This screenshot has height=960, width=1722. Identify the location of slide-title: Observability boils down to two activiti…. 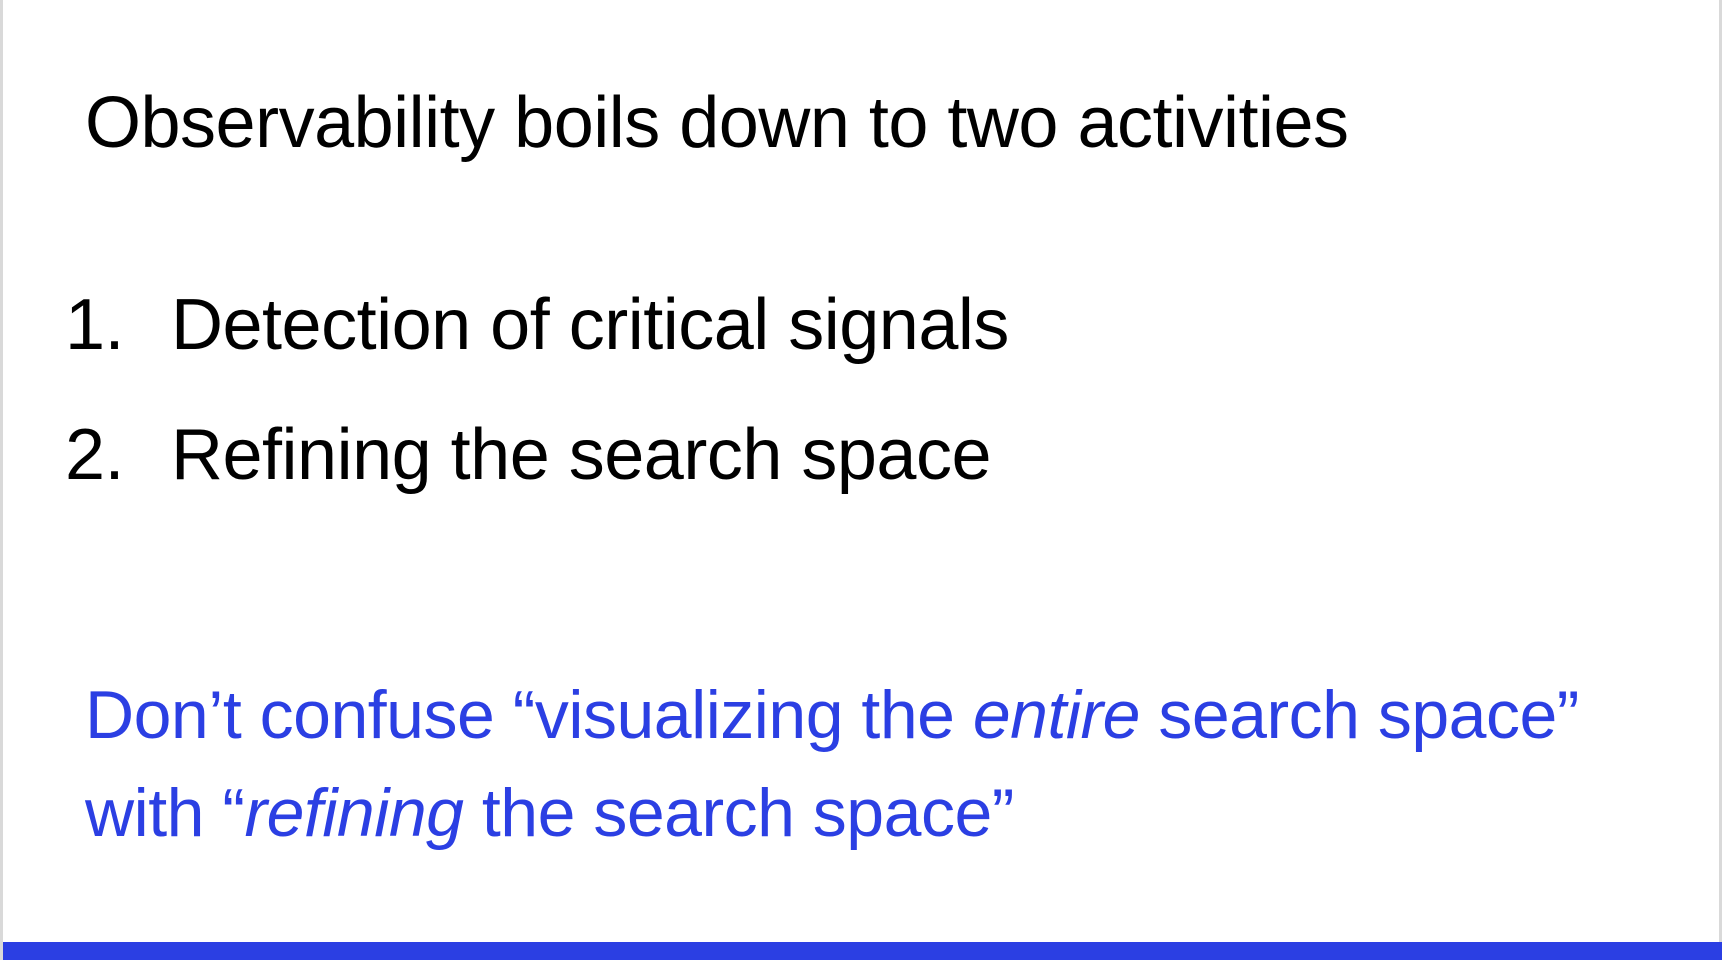
(717, 123).